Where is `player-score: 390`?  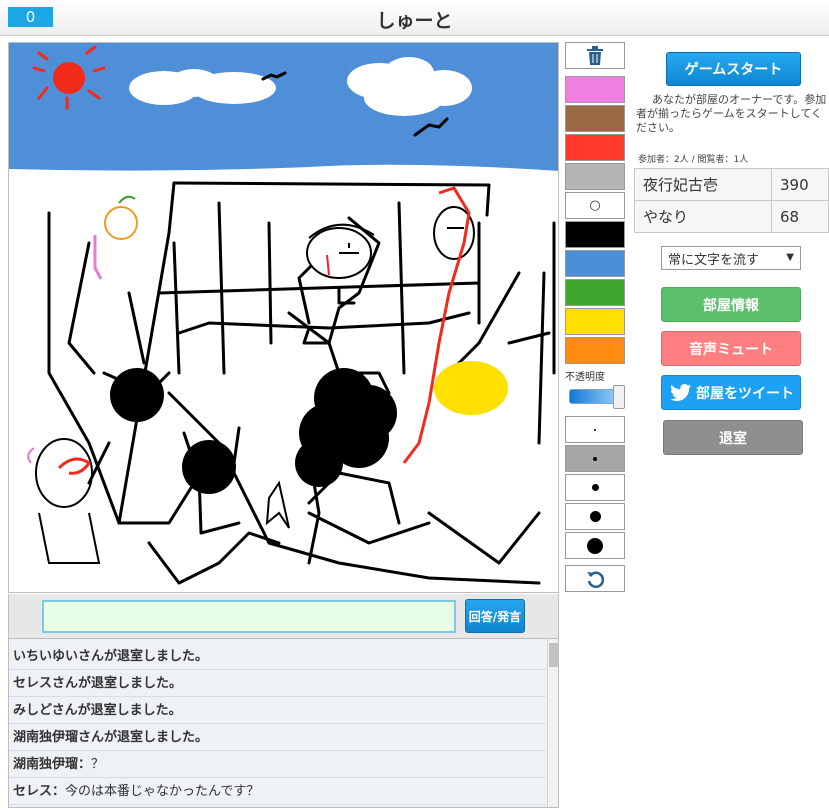 player-score: 390 is located at coordinates (800, 184).